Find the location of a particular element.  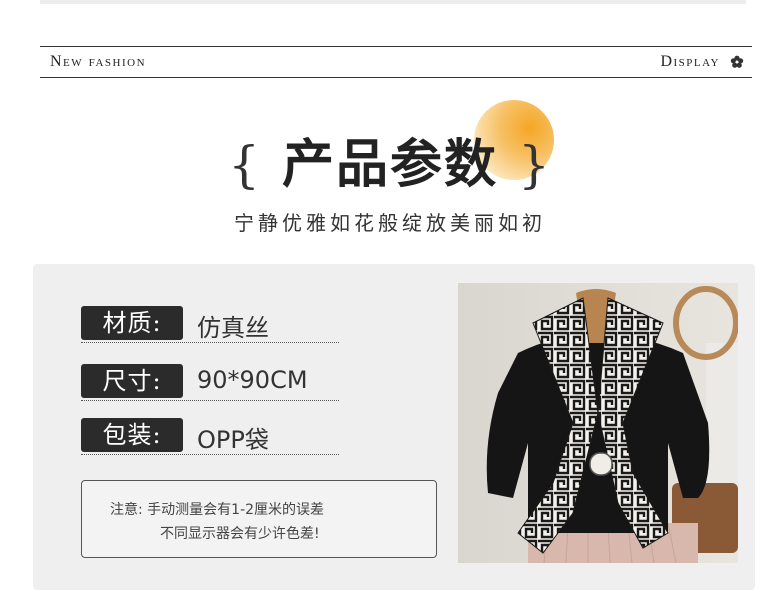

header-right-text: Display is located at coordinates (690, 61).